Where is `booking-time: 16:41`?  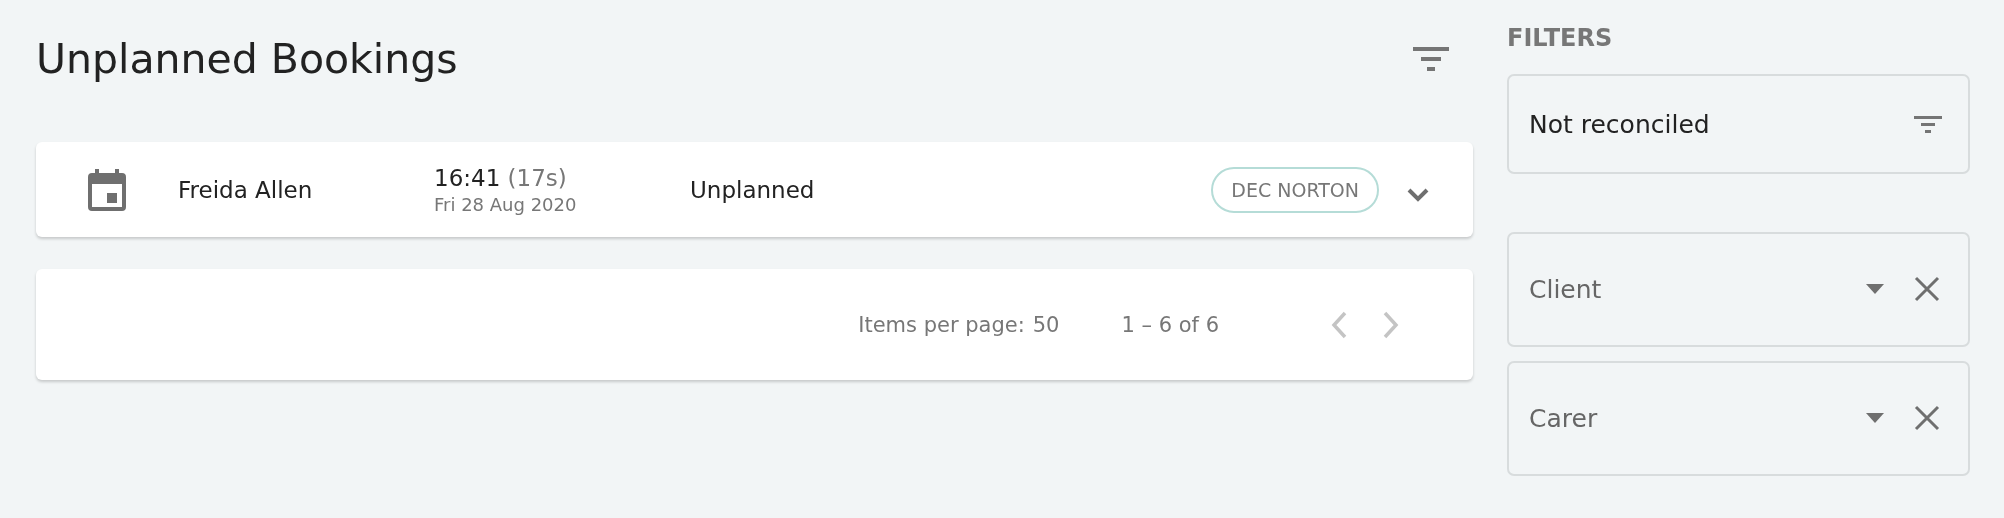 booking-time: 16:41 is located at coordinates (467, 177).